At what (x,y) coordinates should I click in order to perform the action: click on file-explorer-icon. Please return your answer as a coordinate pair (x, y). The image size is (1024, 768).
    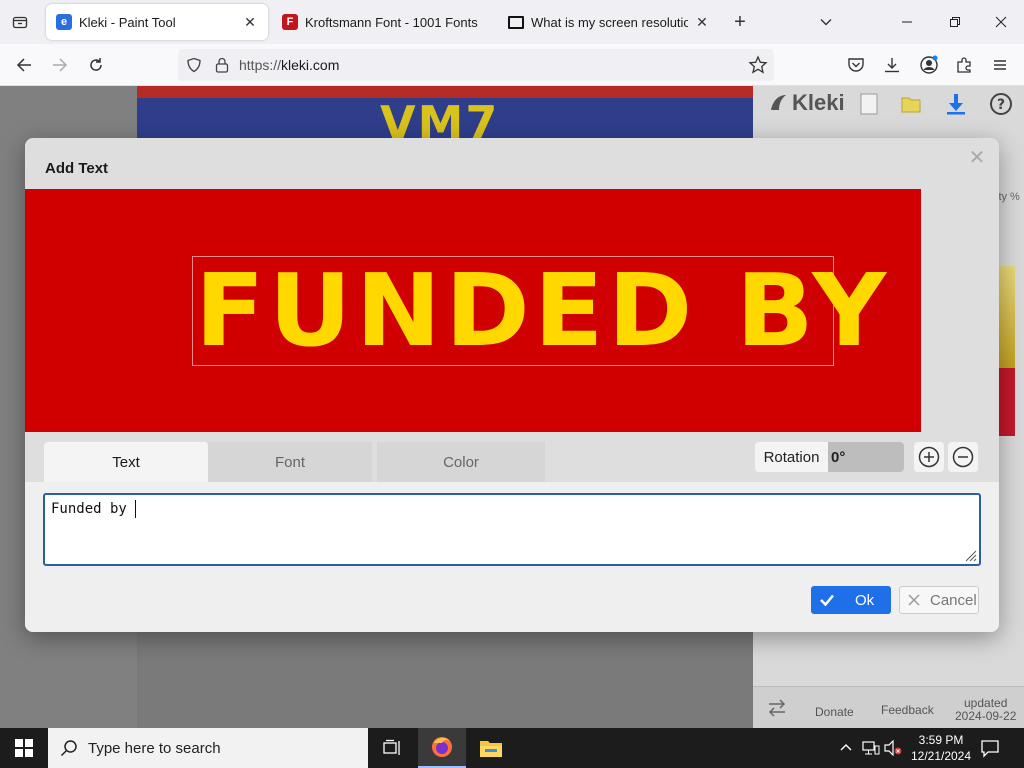
    Looking at the image, I should click on (491, 748).